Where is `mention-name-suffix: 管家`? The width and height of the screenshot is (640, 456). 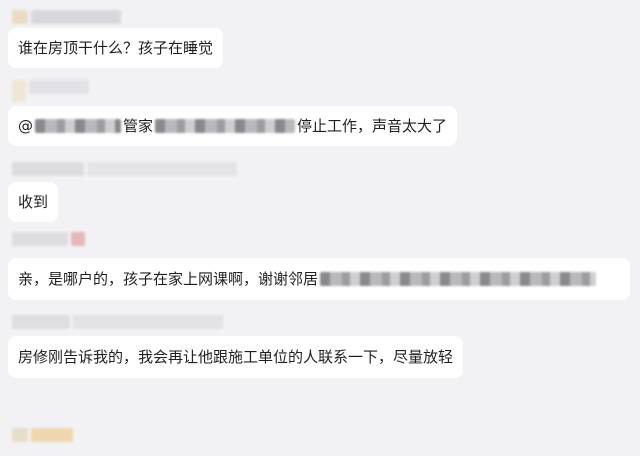 mention-name-suffix: 管家 is located at coordinates (138, 126).